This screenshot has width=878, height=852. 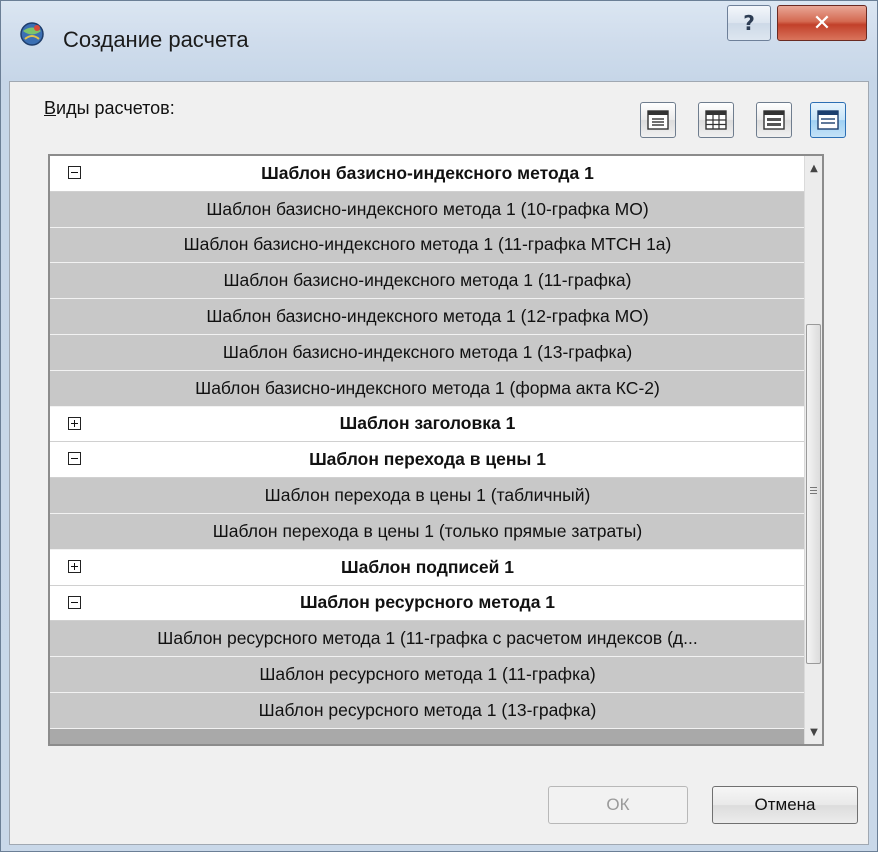 I want to click on view-form-button, so click(x=774, y=120).